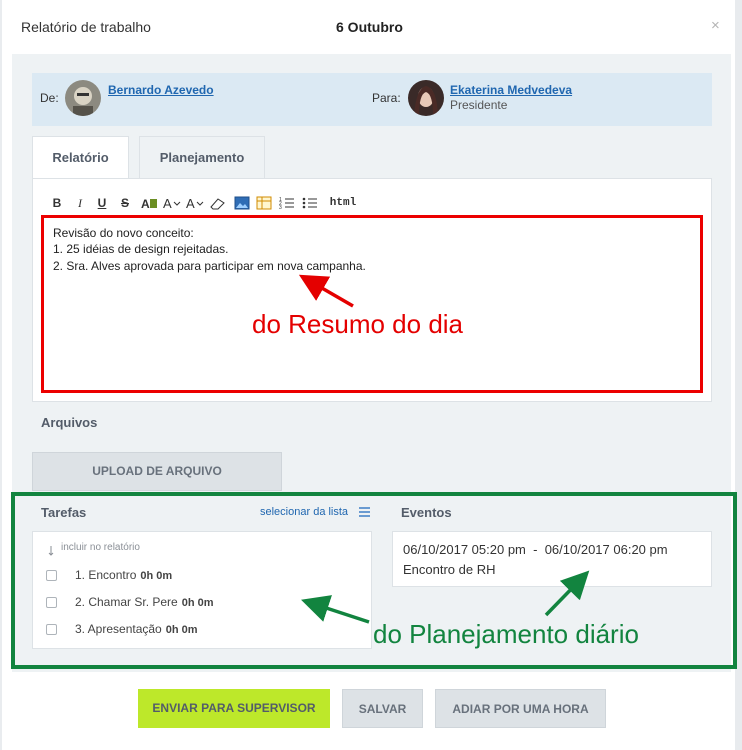 Image resolution: width=742 pixels, height=750 pixels. What do you see at coordinates (567, 593) in the screenshot?
I see `green-arrow-events` at bounding box center [567, 593].